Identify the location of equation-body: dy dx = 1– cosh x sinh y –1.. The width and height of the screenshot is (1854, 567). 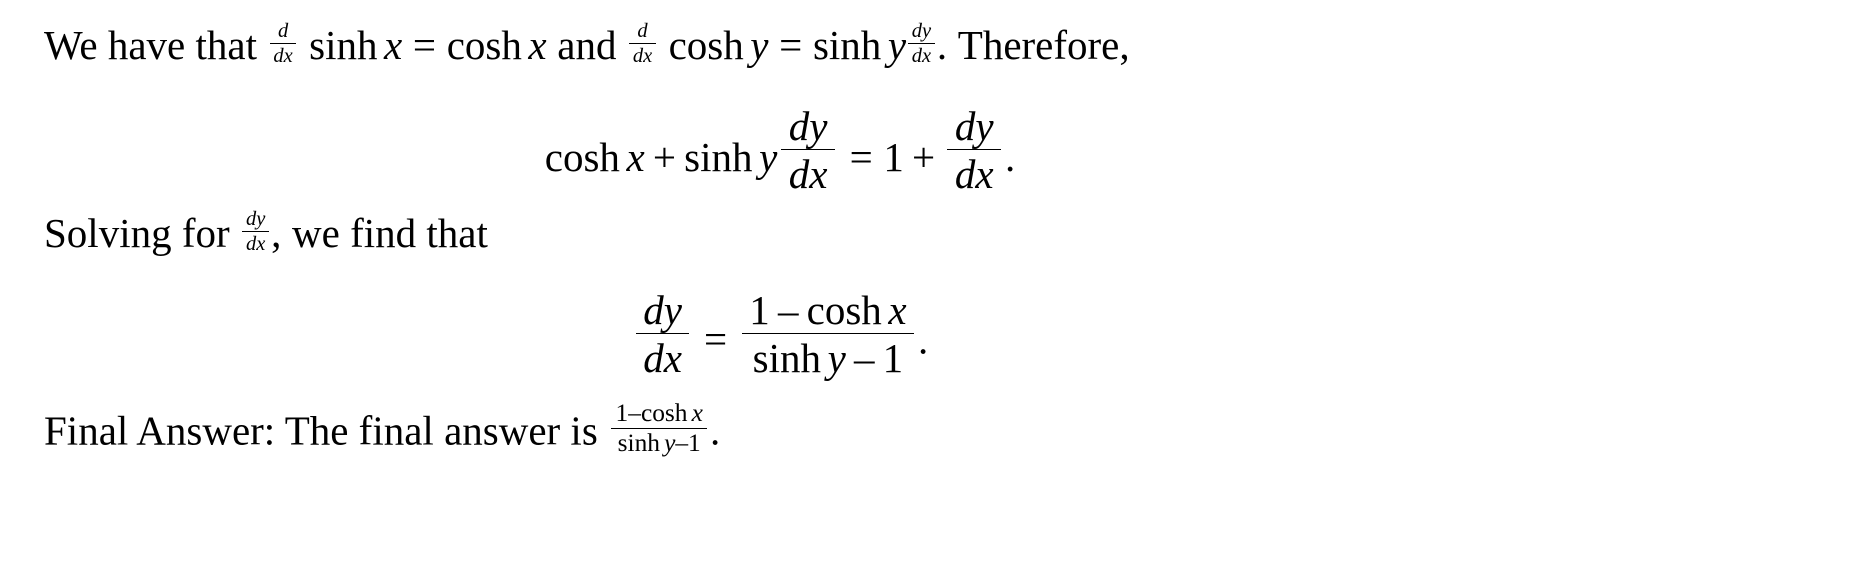
(780, 334).